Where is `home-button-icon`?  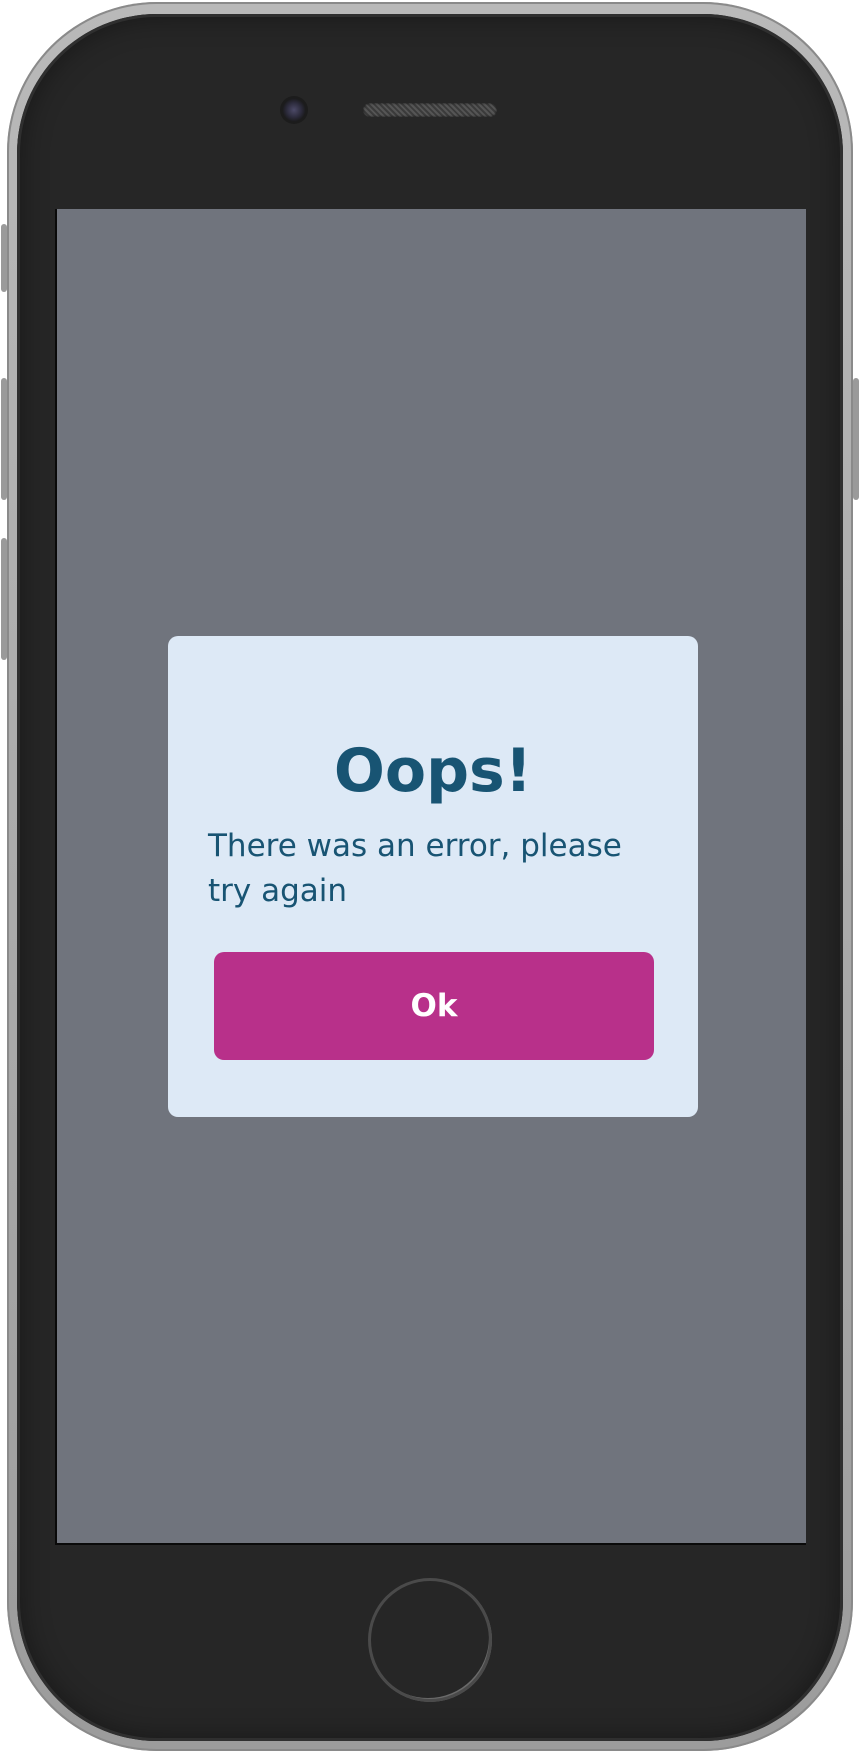 home-button-icon is located at coordinates (430, 1640).